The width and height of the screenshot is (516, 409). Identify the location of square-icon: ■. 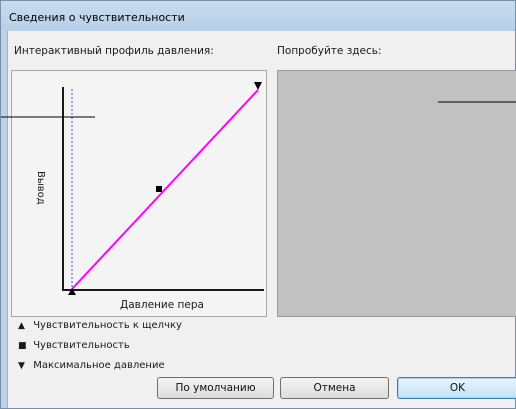
(22, 346).